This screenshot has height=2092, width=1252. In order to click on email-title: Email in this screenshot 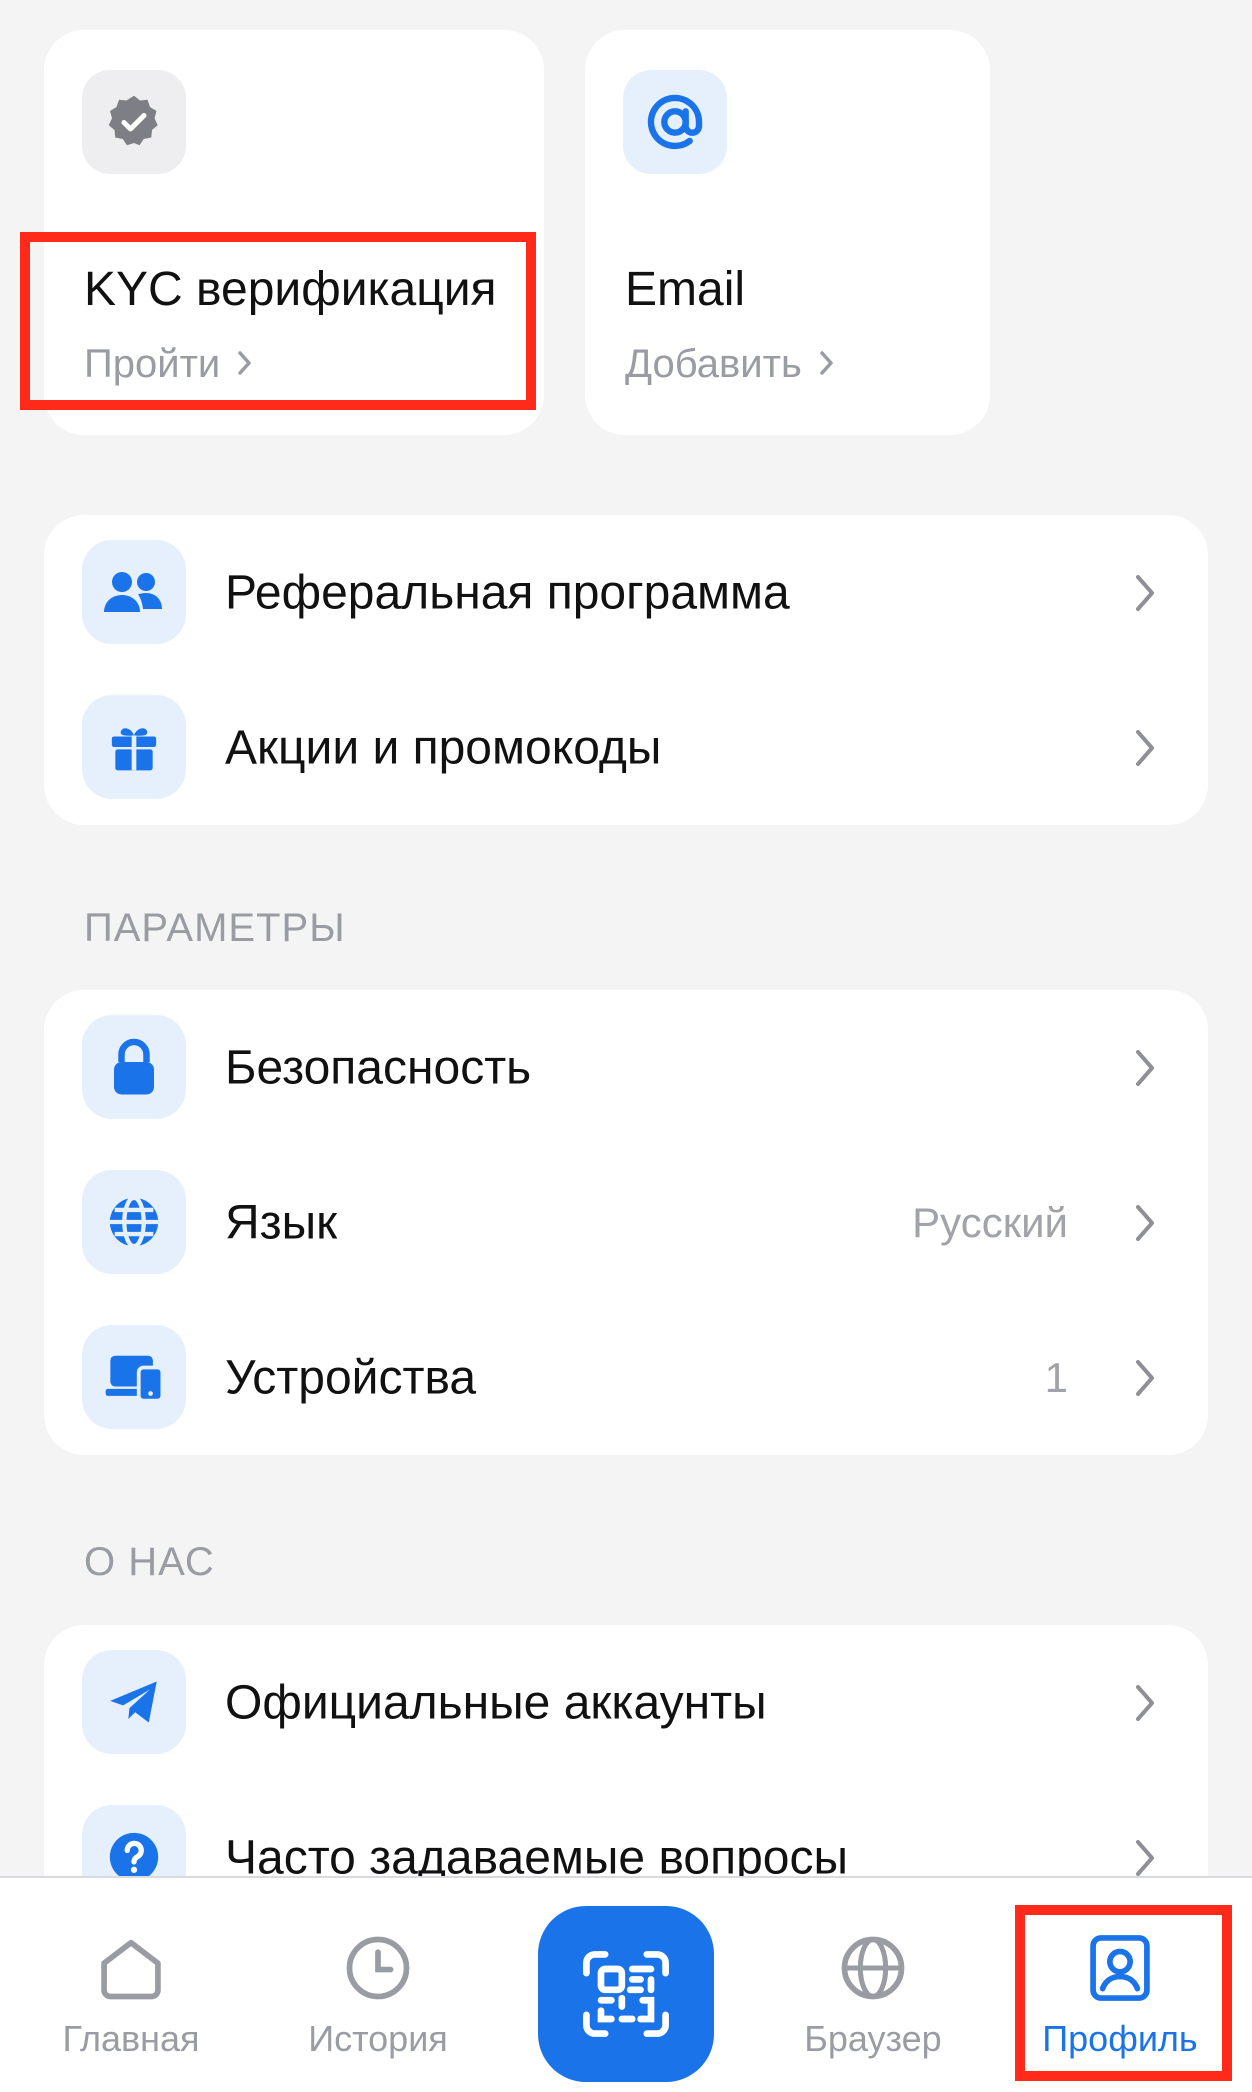, I will do `click(685, 289)`.